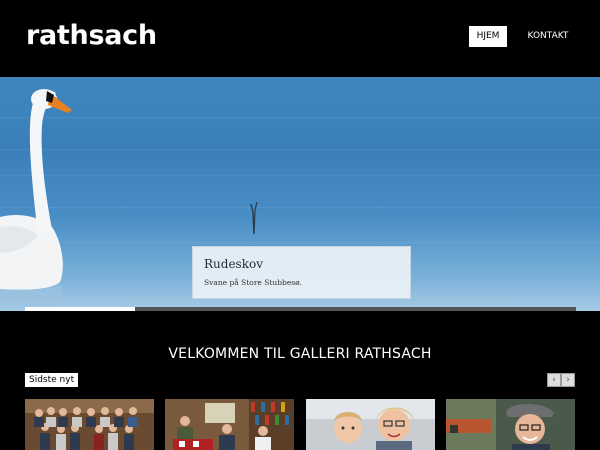  What do you see at coordinates (300, 354) in the screenshot?
I see `welcome-title: VELKOMMEN TIL GALLERI RATHSACH` at bounding box center [300, 354].